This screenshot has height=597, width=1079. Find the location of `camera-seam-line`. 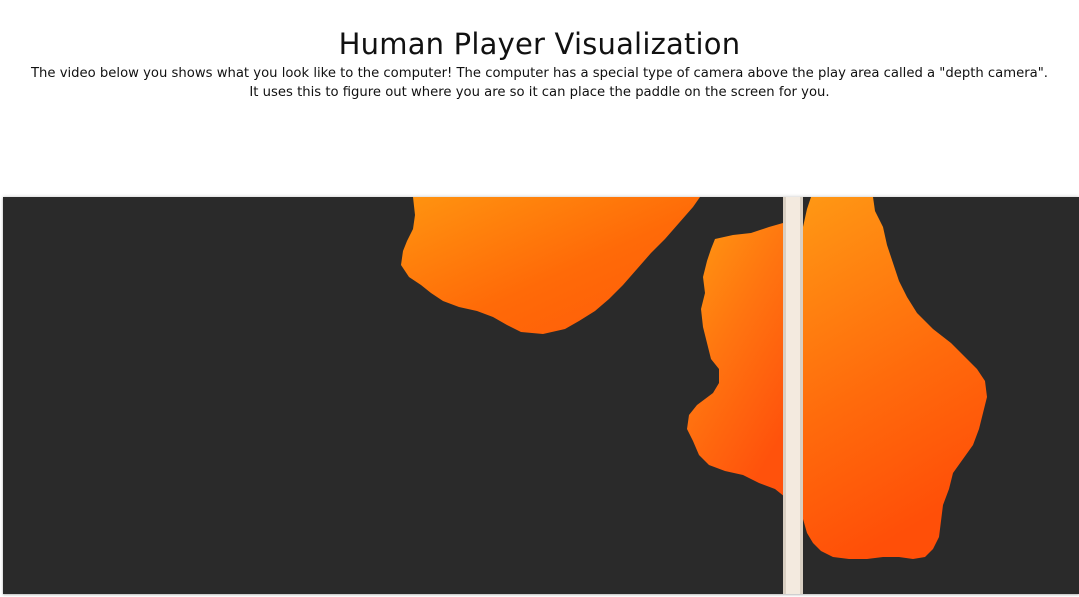

camera-seam-line is located at coordinates (793, 395).